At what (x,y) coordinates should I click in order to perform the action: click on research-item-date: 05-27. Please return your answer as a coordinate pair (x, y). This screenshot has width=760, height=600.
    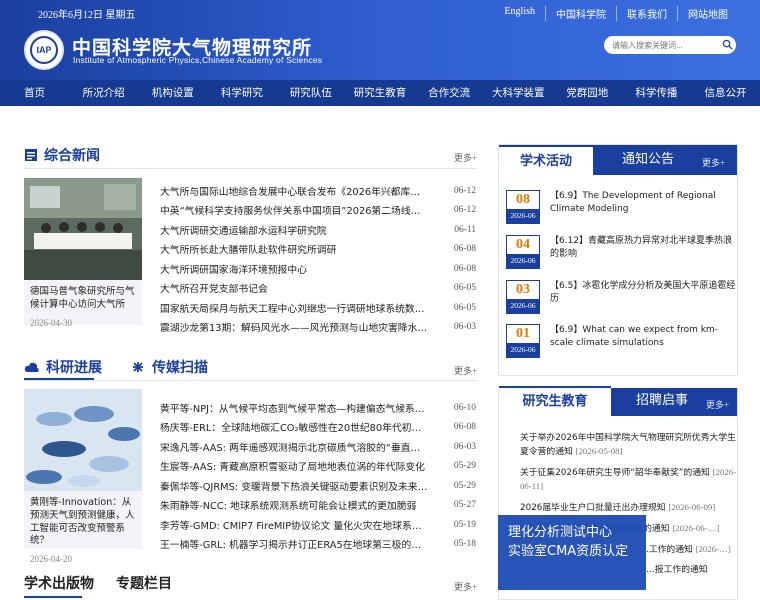
    Looking at the image, I should click on (464, 505).